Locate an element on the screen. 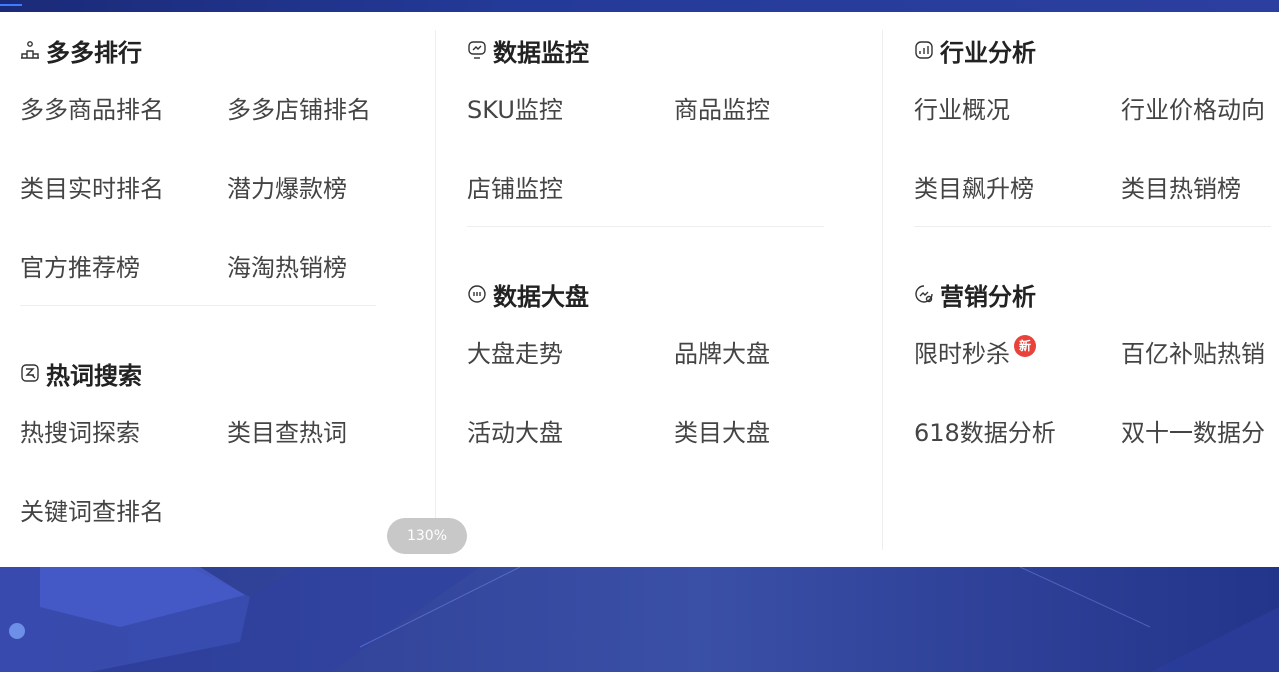 This screenshot has height=697, width=1279. chart-box-icon is located at coordinates (924, 50).